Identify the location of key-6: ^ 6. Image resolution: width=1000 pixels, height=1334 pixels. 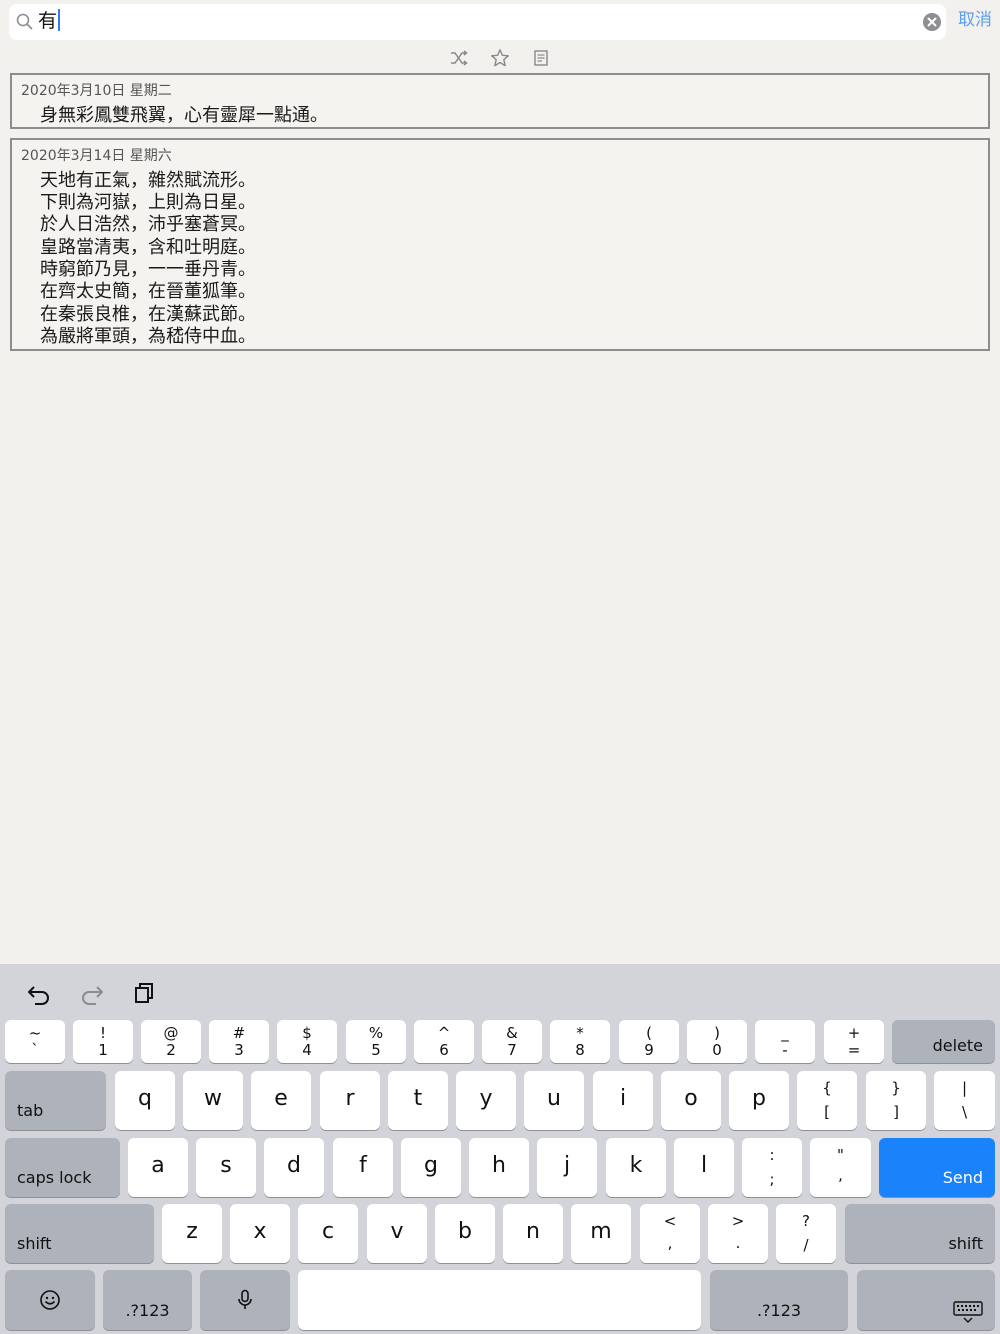
(444, 1041).